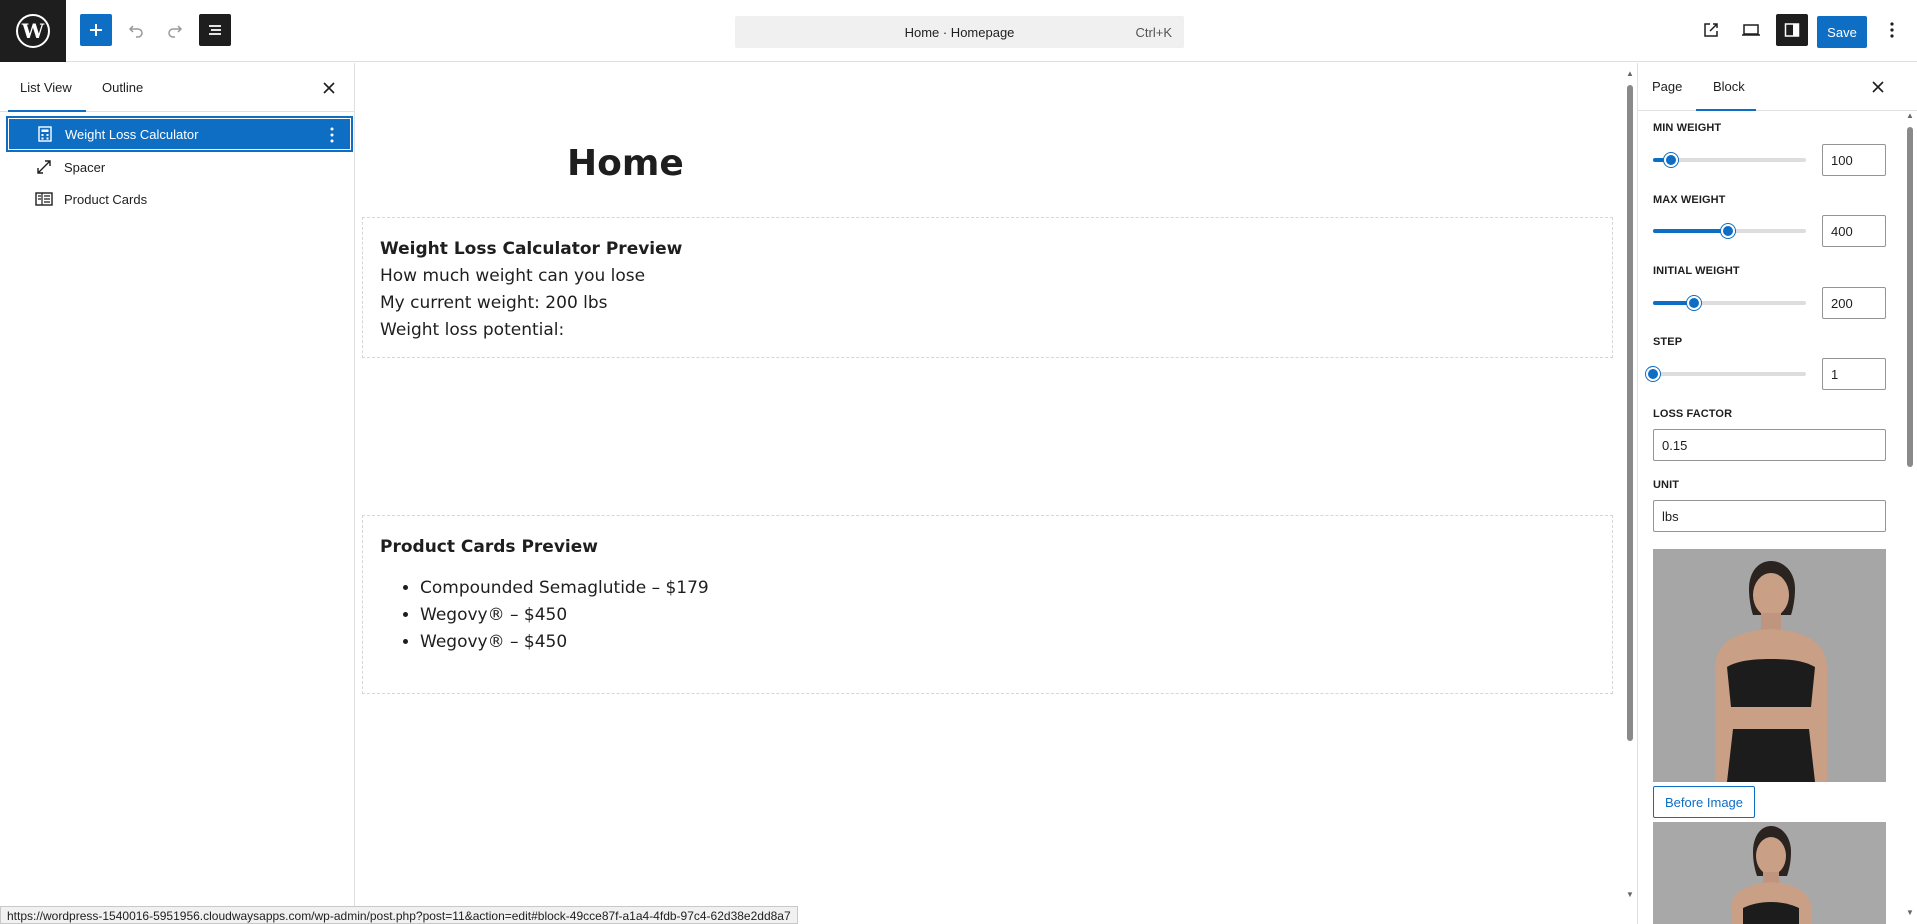 The width and height of the screenshot is (1917, 924). Describe the element at coordinates (1854, 231) in the screenshot. I see `max-weight-input: 400` at that location.